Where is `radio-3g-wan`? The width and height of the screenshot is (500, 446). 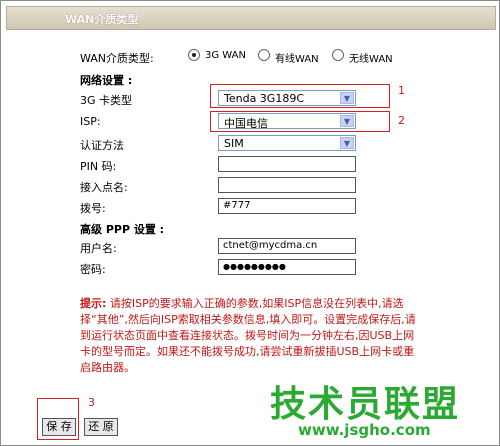 radio-3g-wan is located at coordinates (194, 55).